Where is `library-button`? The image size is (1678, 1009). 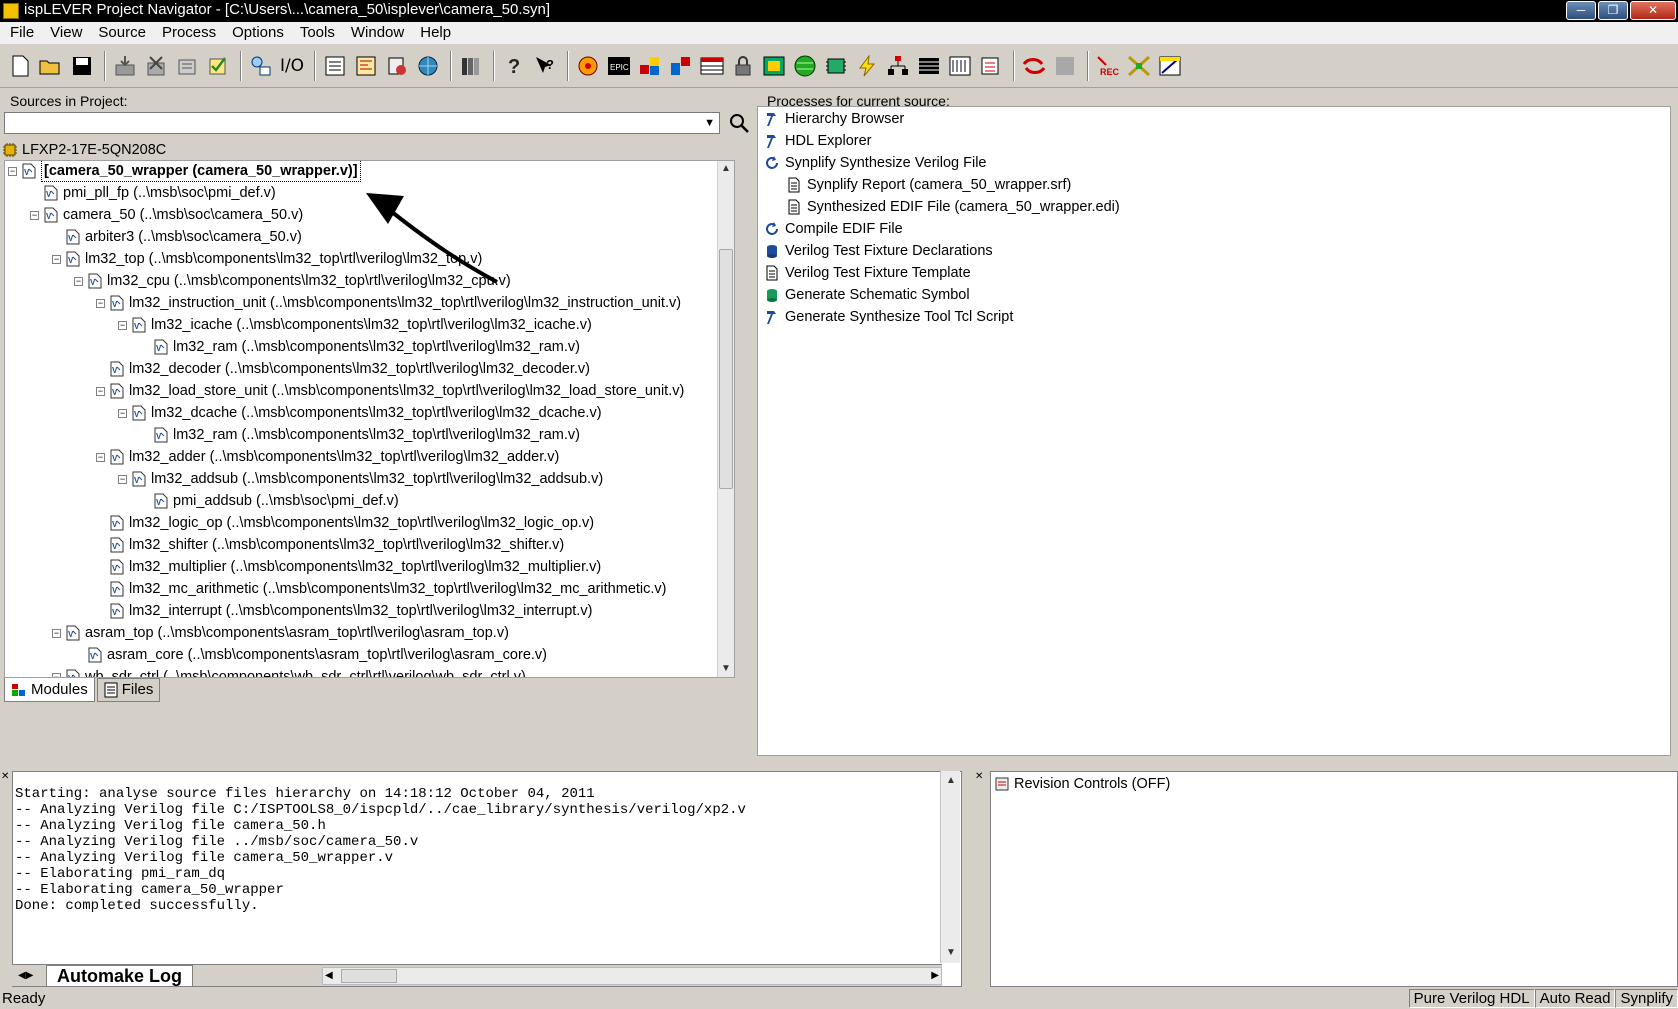 library-button is located at coordinates (471, 66).